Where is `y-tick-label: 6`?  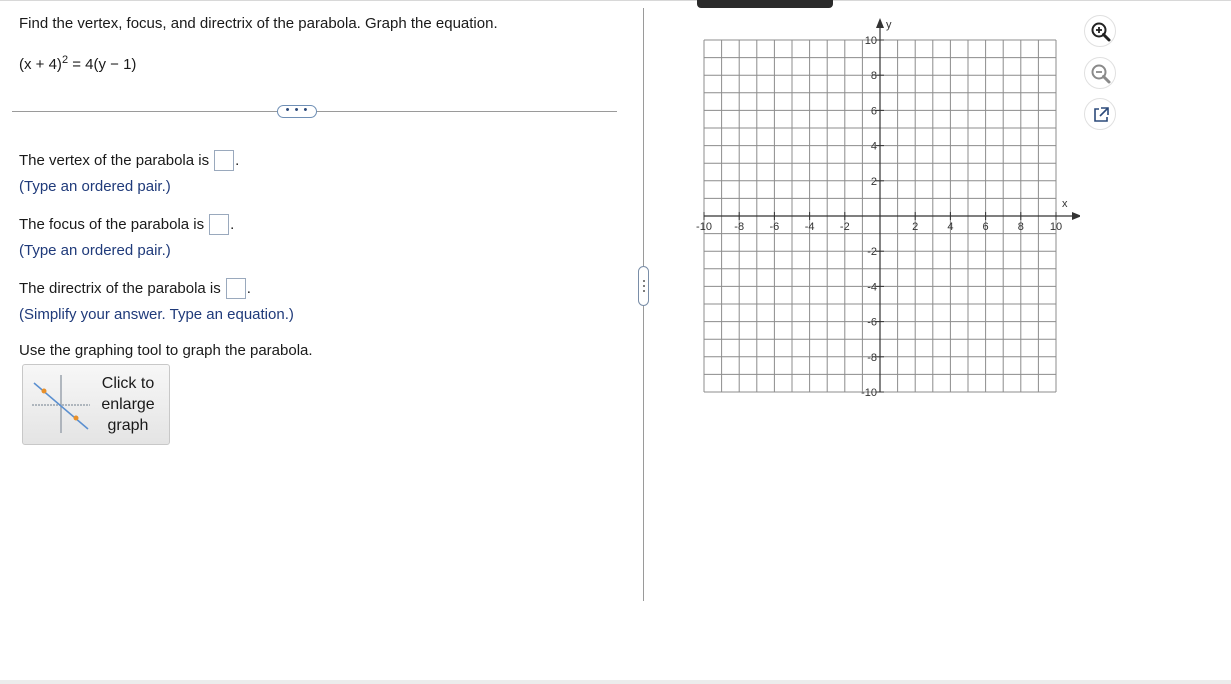 y-tick-label: 6 is located at coordinates (874, 111).